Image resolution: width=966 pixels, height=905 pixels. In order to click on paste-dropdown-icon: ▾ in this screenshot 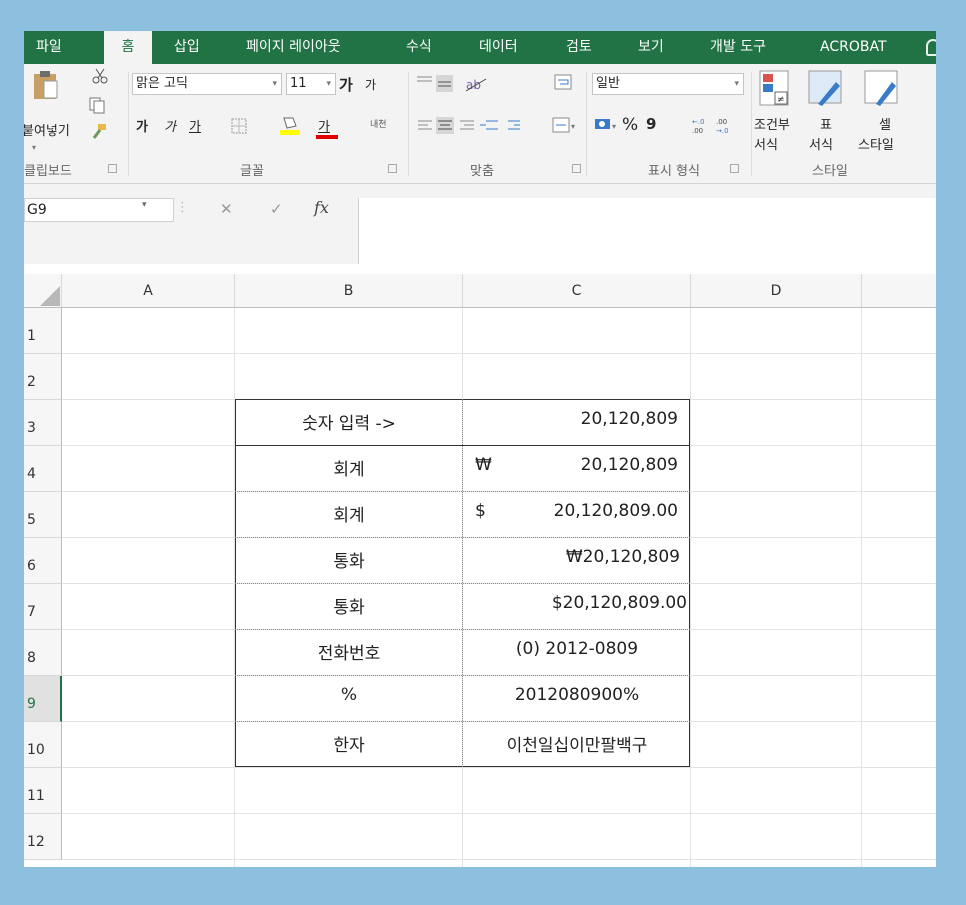, I will do `click(34, 147)`.